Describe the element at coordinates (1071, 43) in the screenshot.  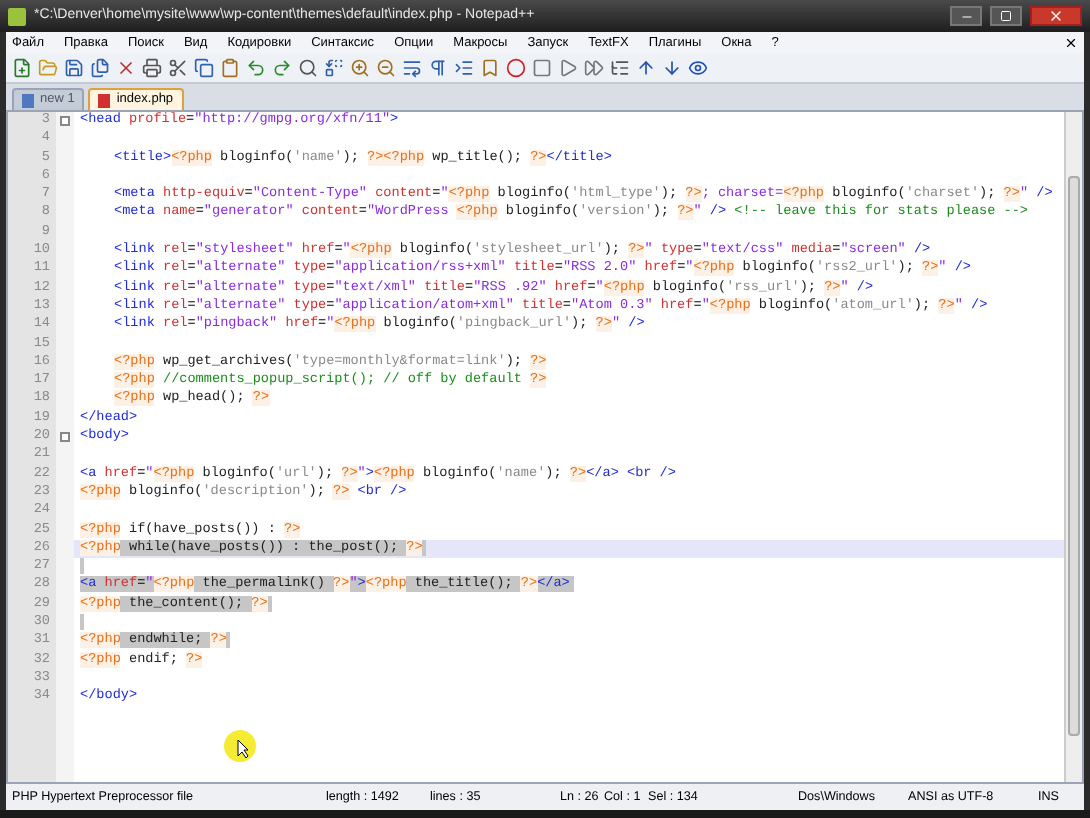
I see `close-document-icon` at that location.